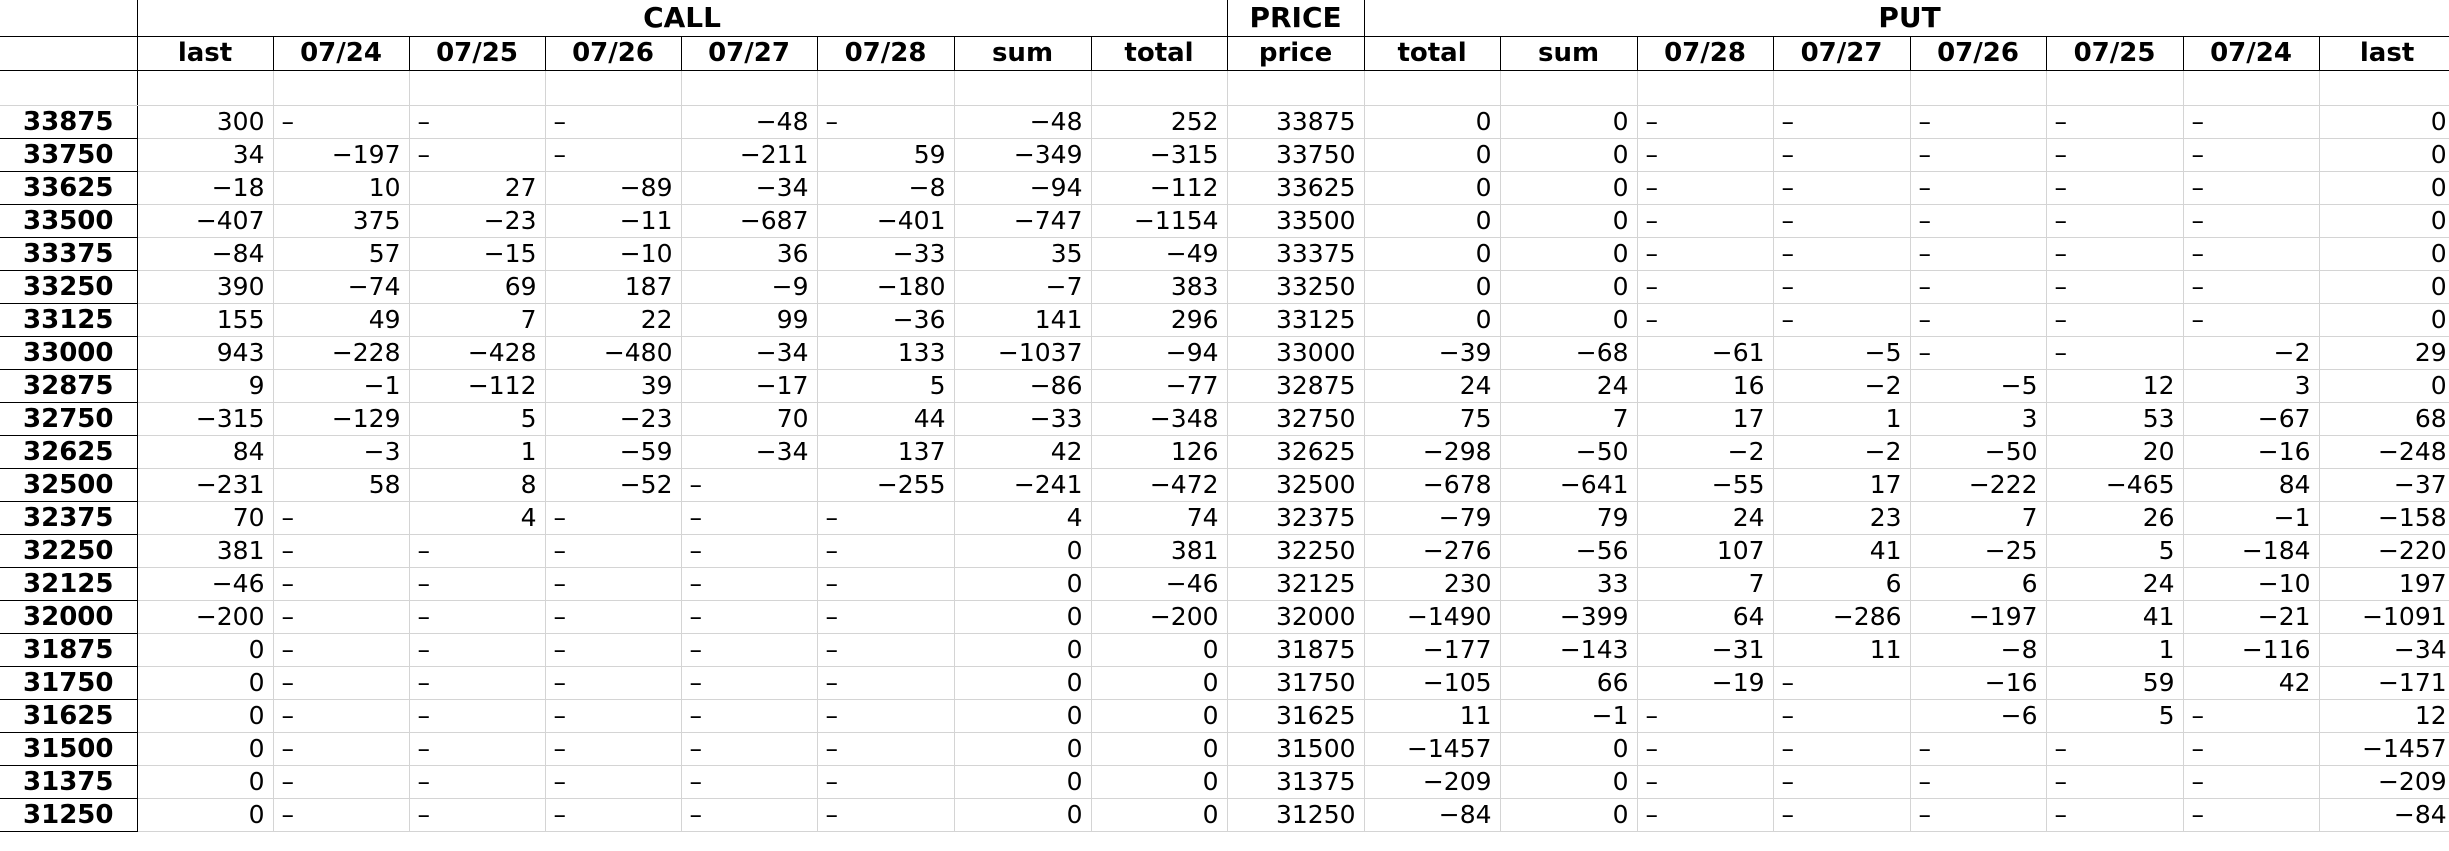  Describe the element at coordinates (1569, 53) in the screenshot. I see `column-header: sum` at that location.